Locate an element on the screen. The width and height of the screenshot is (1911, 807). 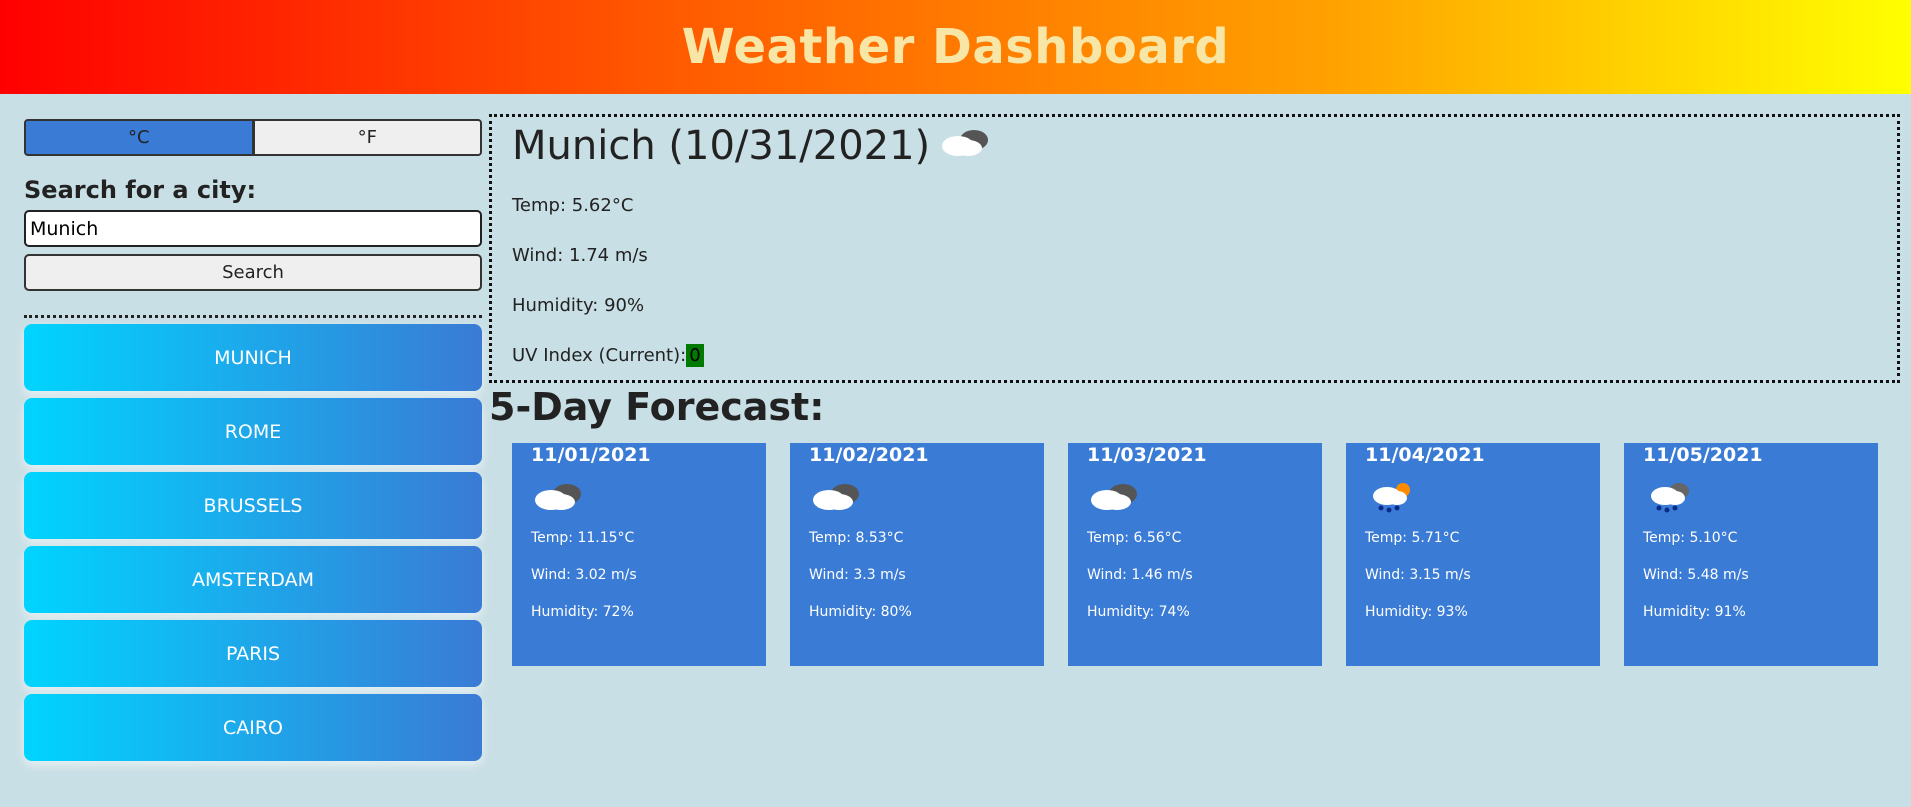
forecast-temp: Temp: 8.53°C is located at coordinates (856, 538).